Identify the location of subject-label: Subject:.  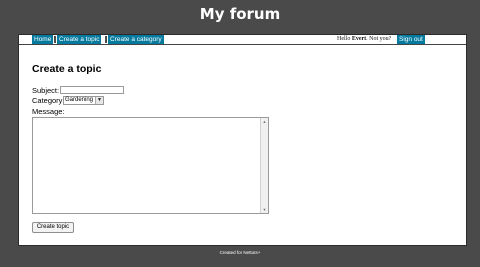
(46, 90).